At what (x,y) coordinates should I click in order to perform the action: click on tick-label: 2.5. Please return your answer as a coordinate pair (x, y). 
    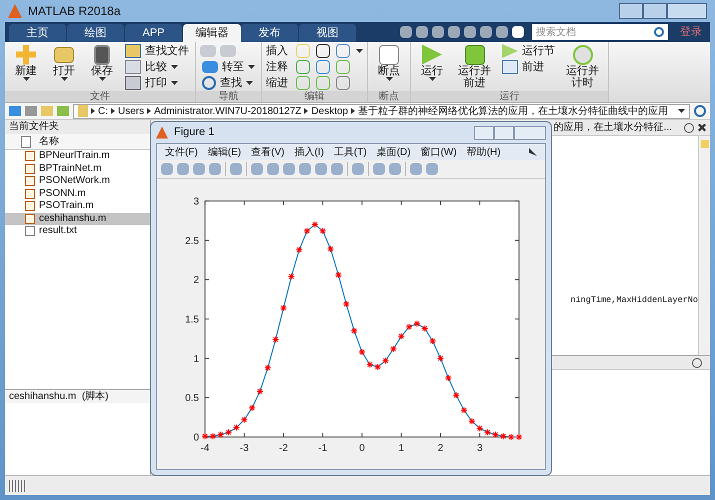
    Looking at the image, I should click on (192, 241).